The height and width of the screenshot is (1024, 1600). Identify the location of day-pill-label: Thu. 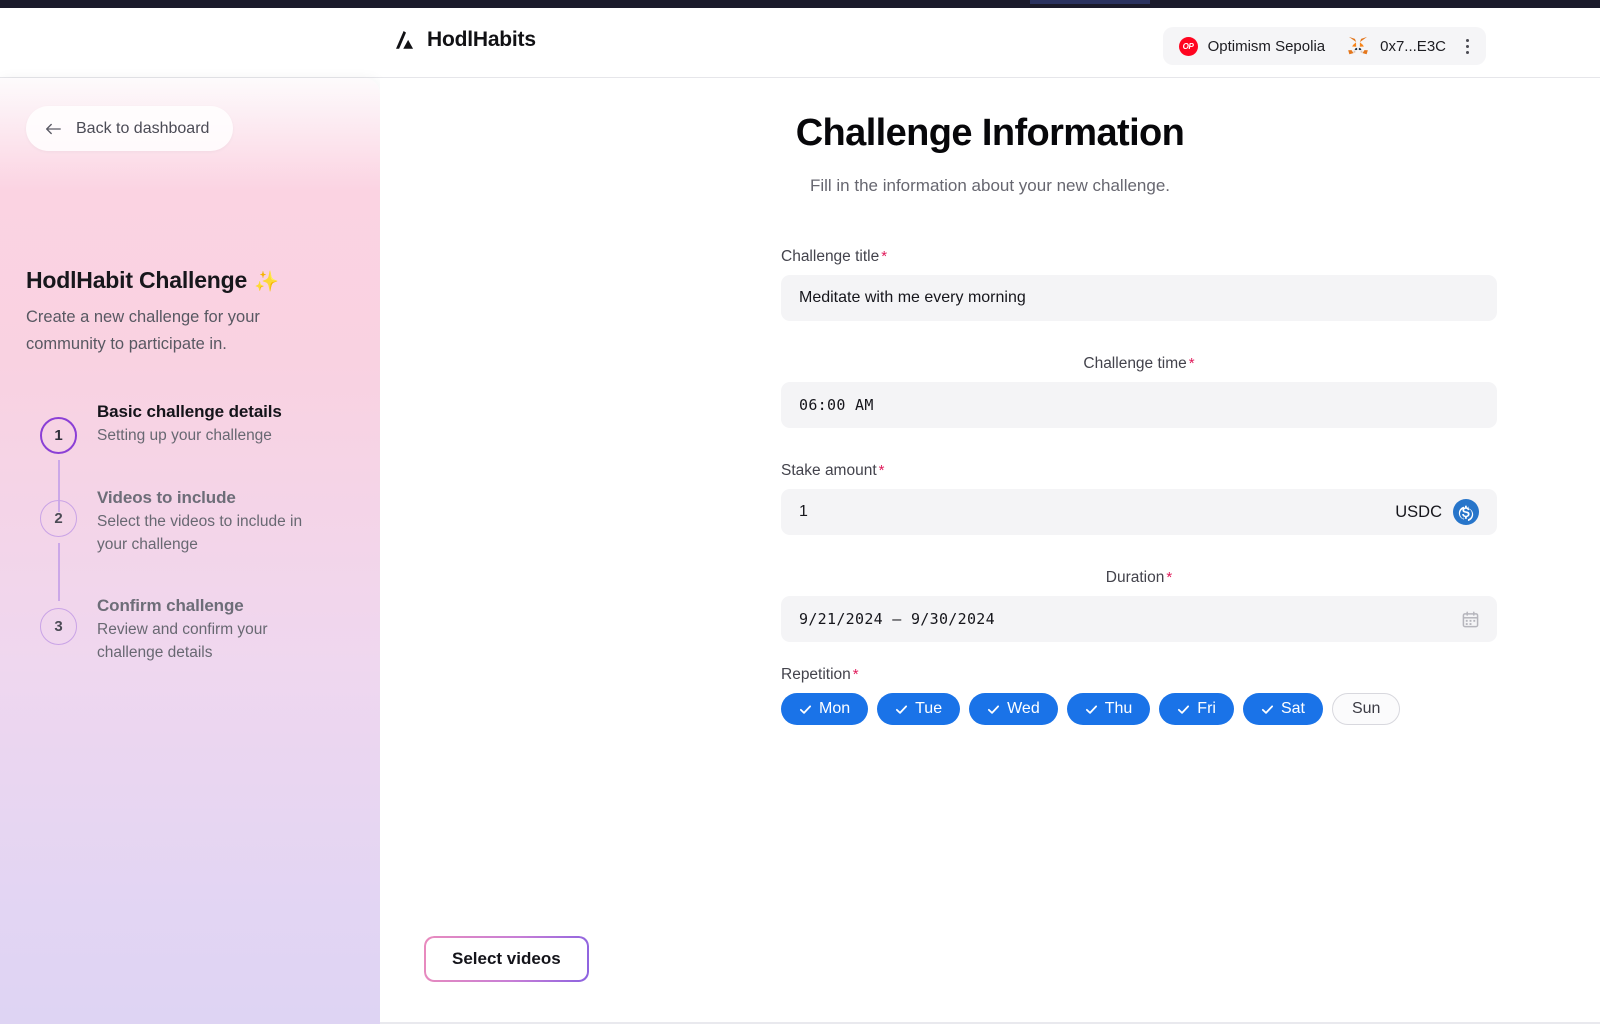
(1118, 708).